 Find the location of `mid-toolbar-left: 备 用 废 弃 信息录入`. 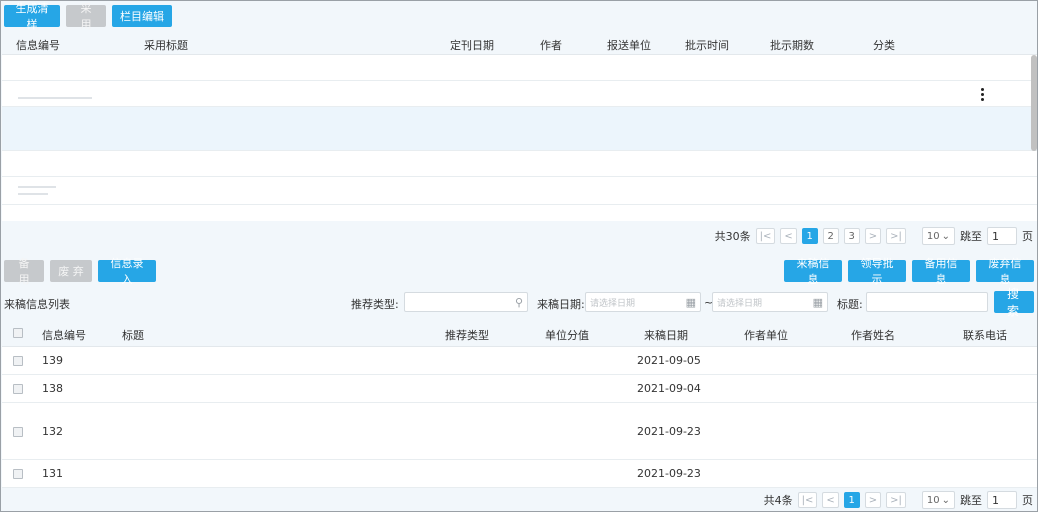

mid-toolbar-left: 备 用 废 弃 信息录入 is located at coordinates (80, 271).